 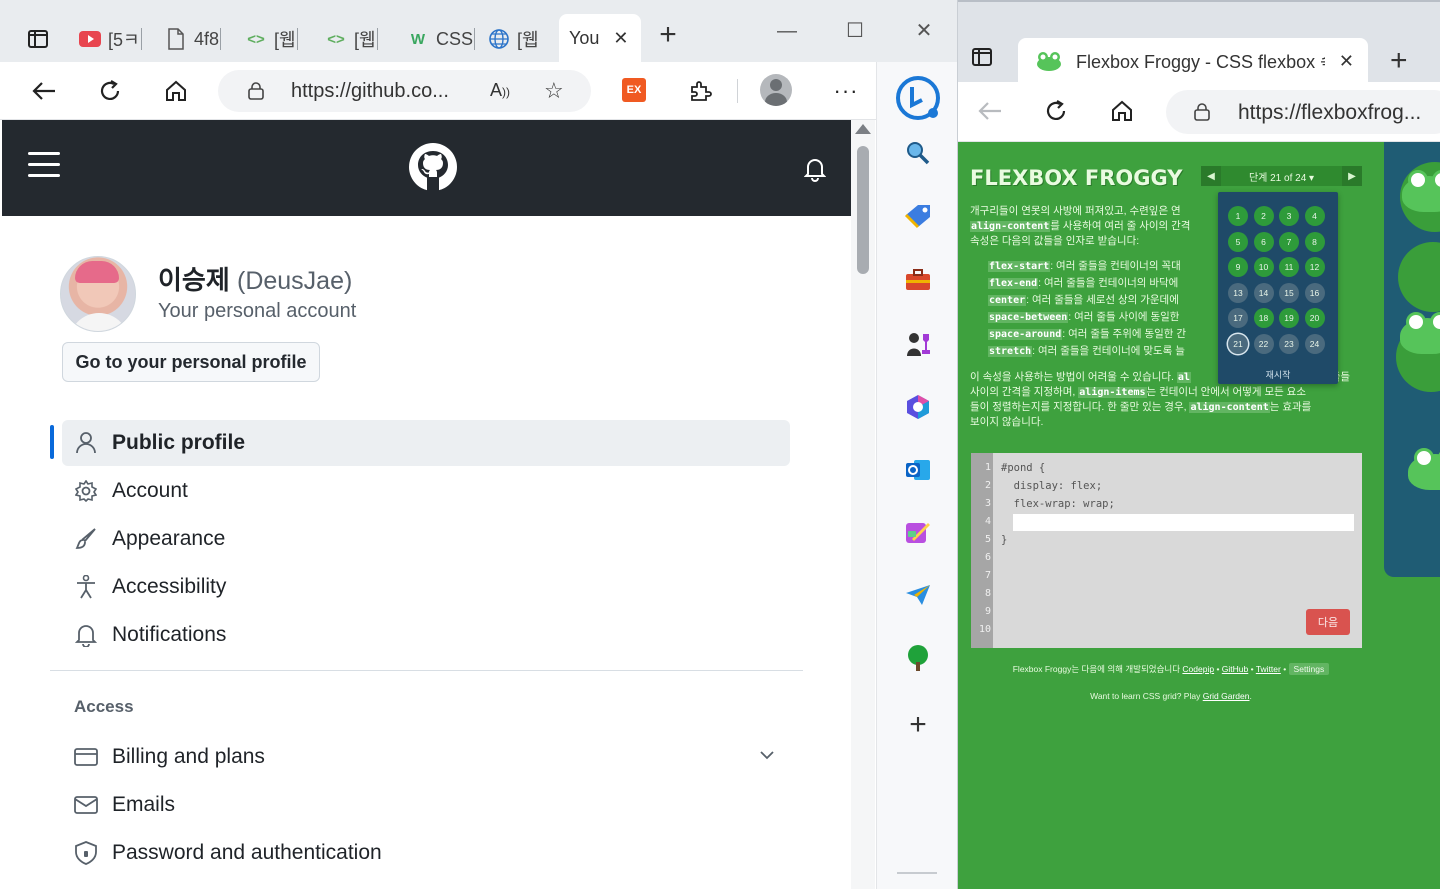 What do you see at coordinates (1352, 176) in the screenshot?
I see `next-level-arrow: ▶` at bounding box center [1352, 176].